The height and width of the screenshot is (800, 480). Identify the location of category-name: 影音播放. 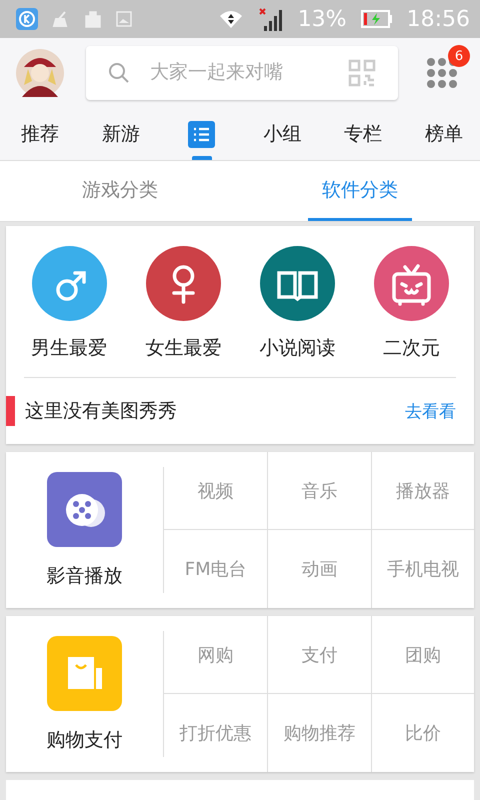
(84, 576).